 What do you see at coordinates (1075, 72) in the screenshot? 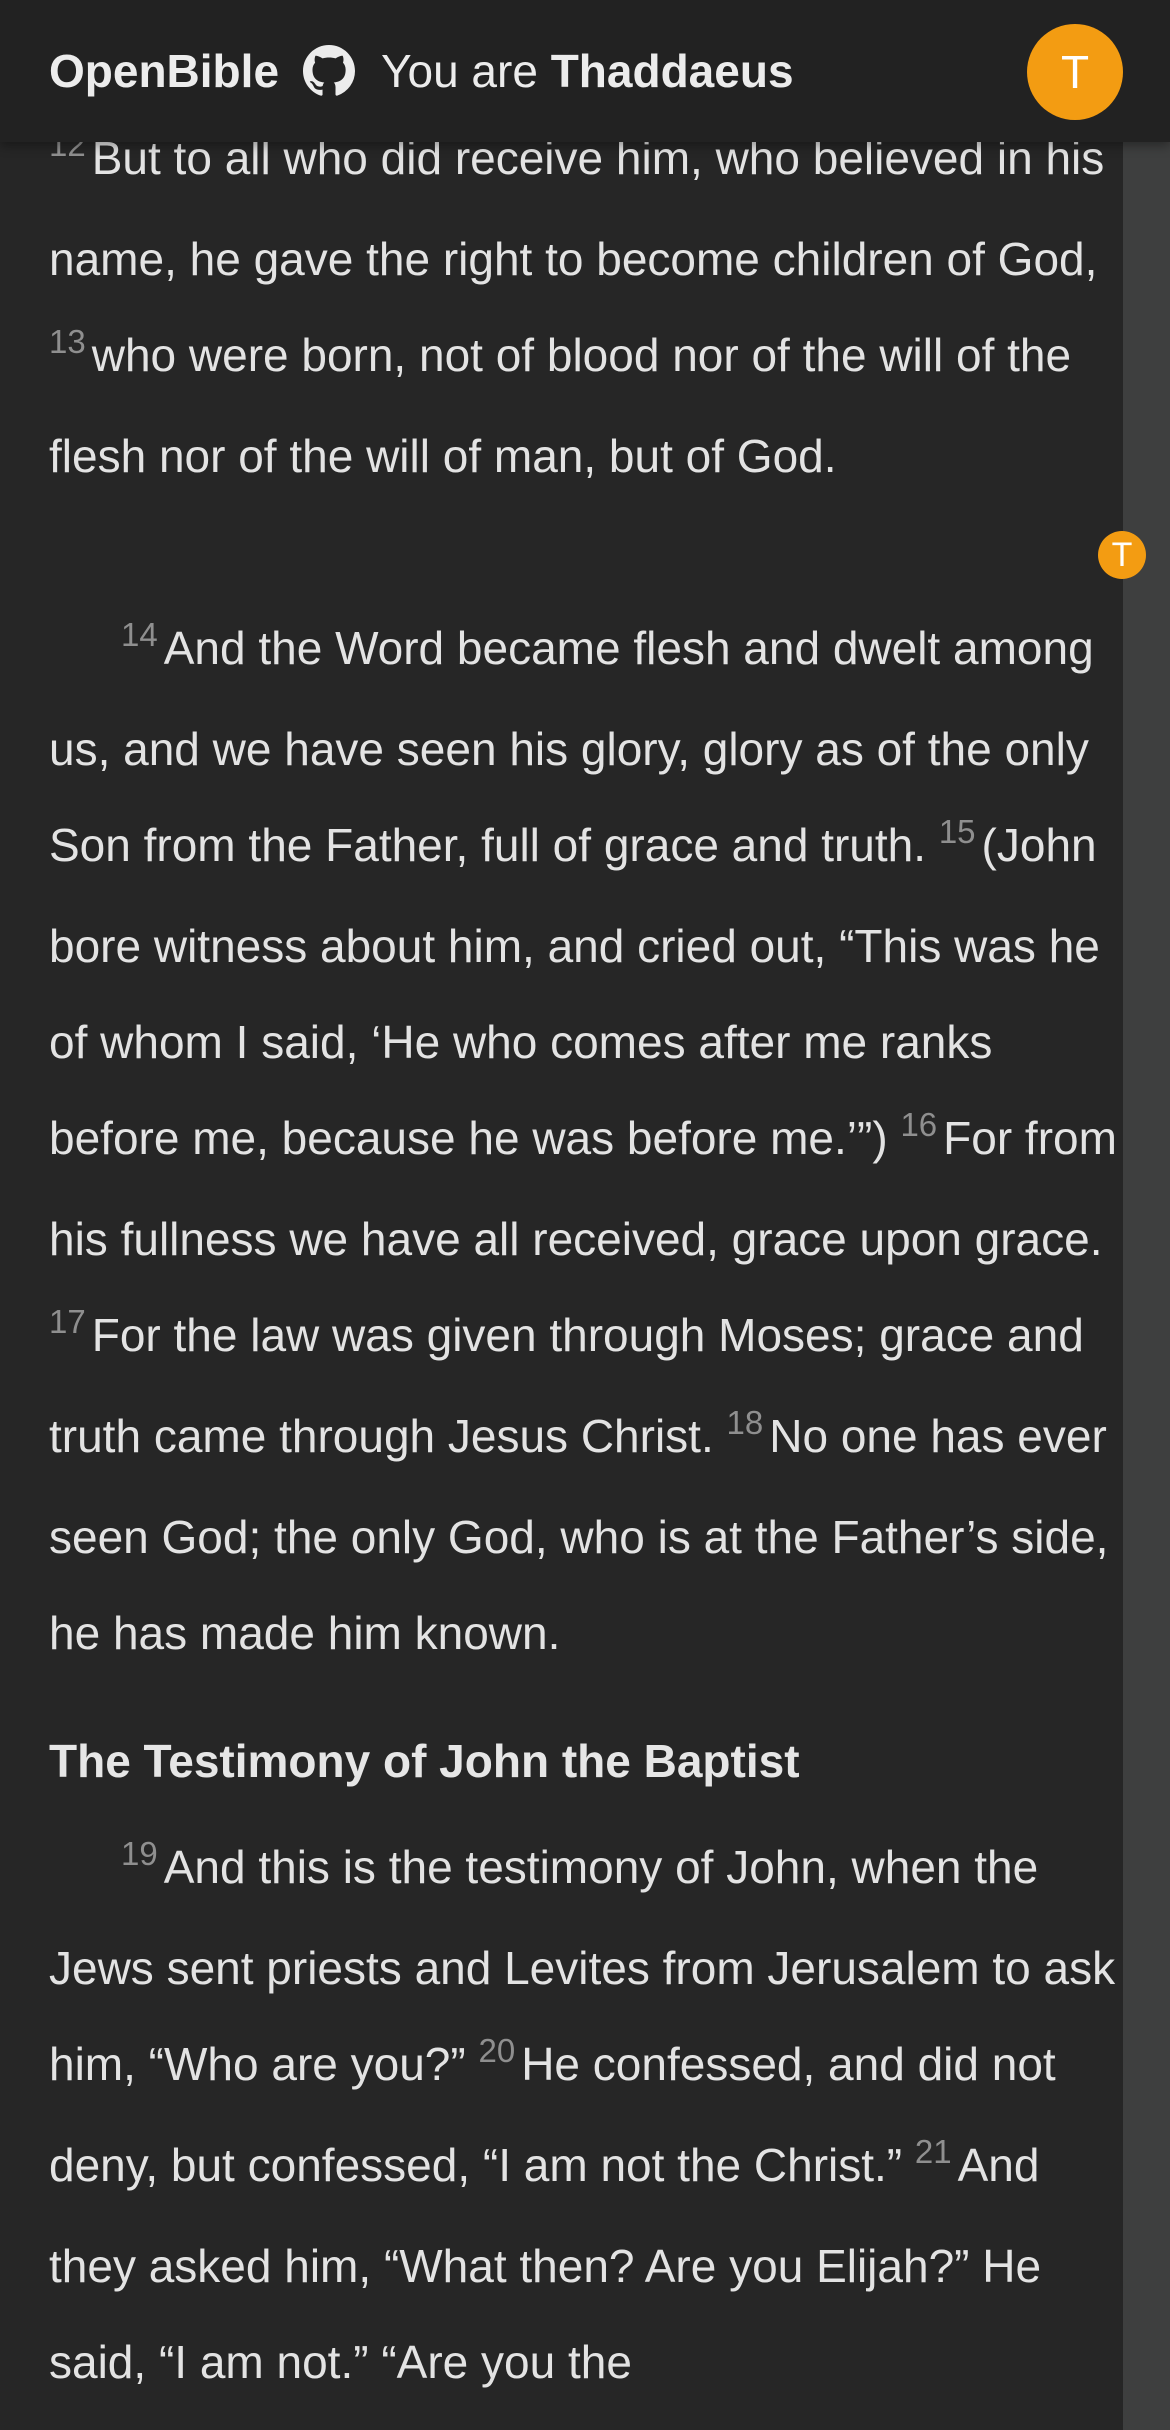
I see `user-avatar: T` at bounding box center [1075, 72].